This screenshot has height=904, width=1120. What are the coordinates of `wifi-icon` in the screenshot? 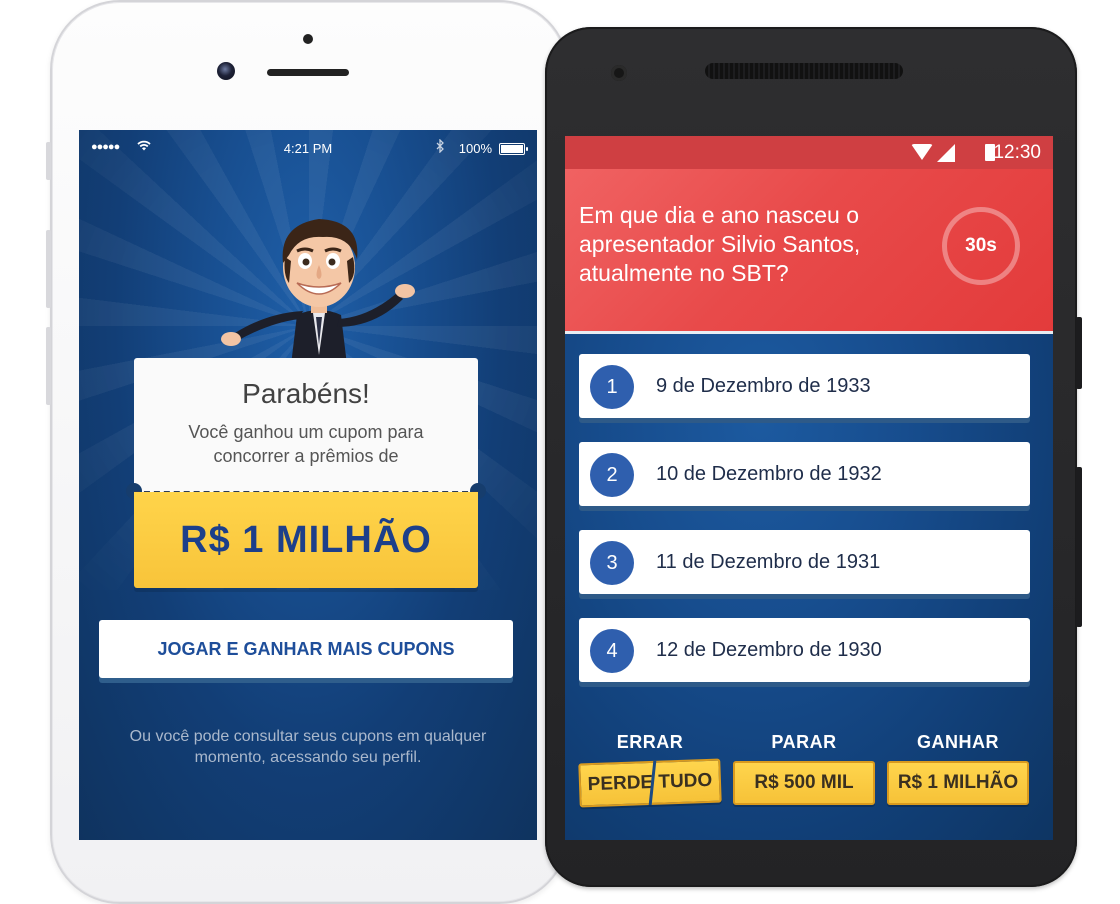 It's located at (922, 152).